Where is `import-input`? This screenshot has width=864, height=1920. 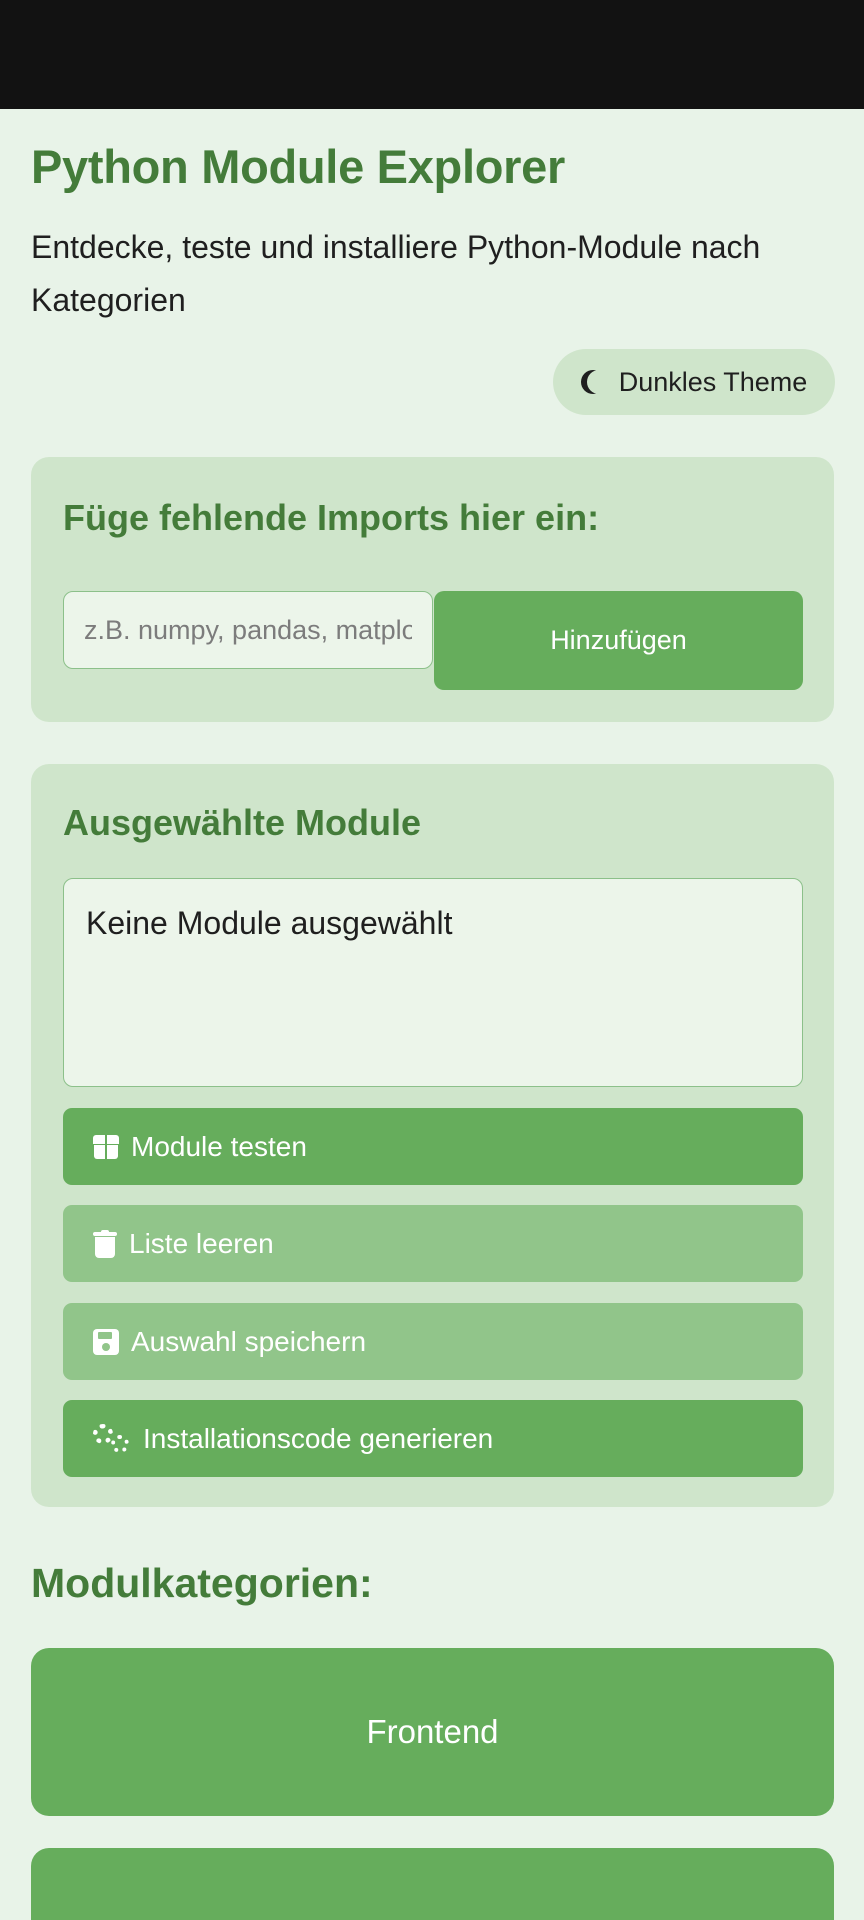
import-input is located at coordinates (248, 630).